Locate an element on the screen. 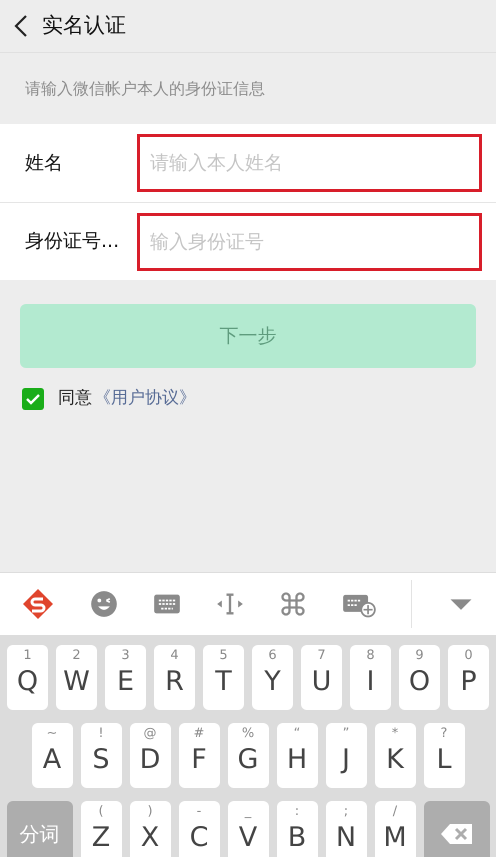 The width and height of the screenshot is (496, 857). letter-key: # F is located at coordinates (199, 755).